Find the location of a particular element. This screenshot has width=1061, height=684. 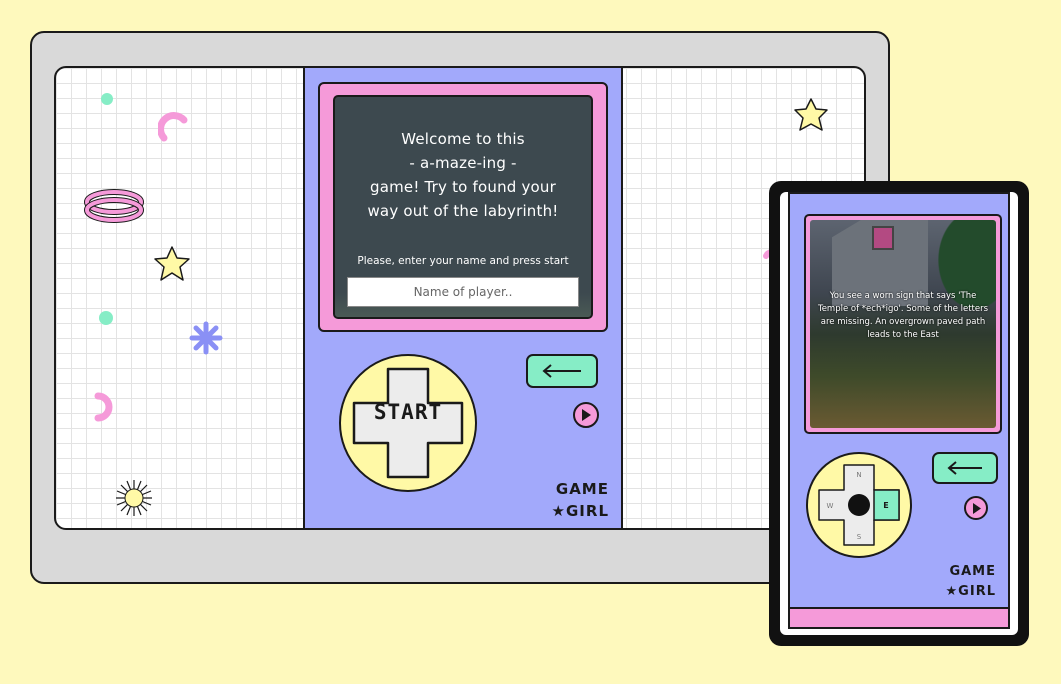

north-button: N is located at coordinates (858, 475).